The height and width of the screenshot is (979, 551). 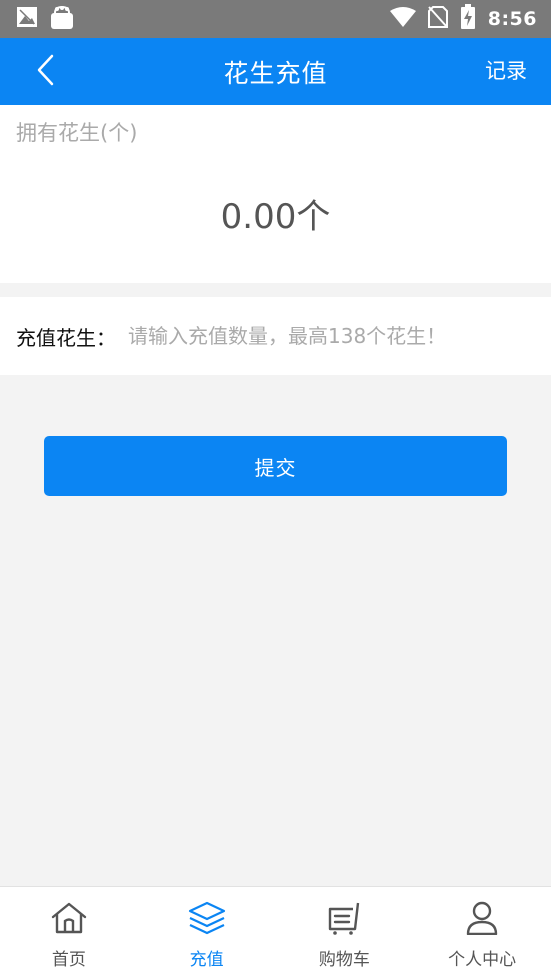 I want to click on recharge-label: 充值花生：, so click(x=66, y=337).